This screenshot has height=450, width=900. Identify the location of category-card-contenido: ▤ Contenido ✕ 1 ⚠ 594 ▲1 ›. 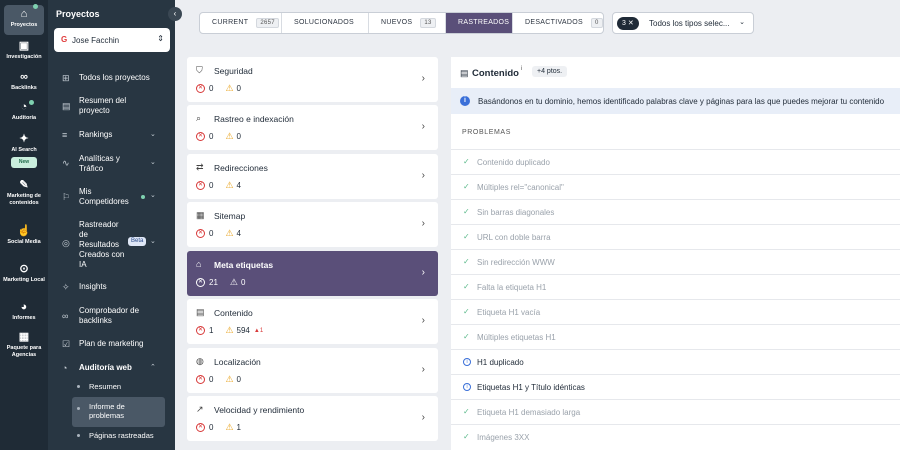
(312, 321).